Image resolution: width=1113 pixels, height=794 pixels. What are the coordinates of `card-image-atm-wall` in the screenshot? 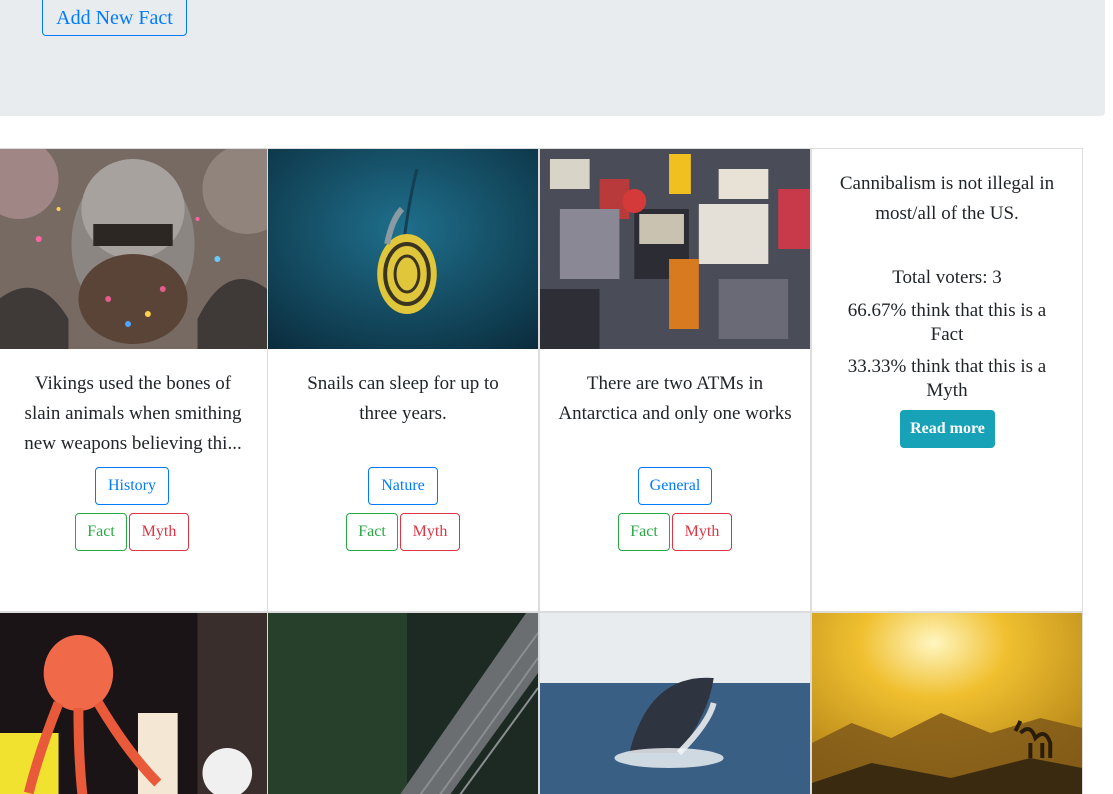 It's located at (675, 249).